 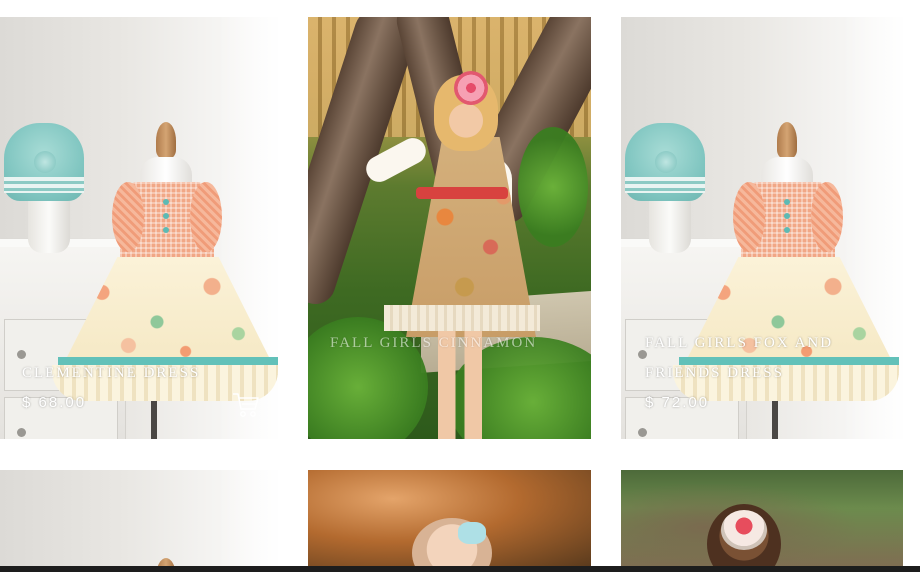 What do you see at coordinates (677, 402) in the screenshot?
I see `product-price: $ 72.00` at bounding box center [677, 402].